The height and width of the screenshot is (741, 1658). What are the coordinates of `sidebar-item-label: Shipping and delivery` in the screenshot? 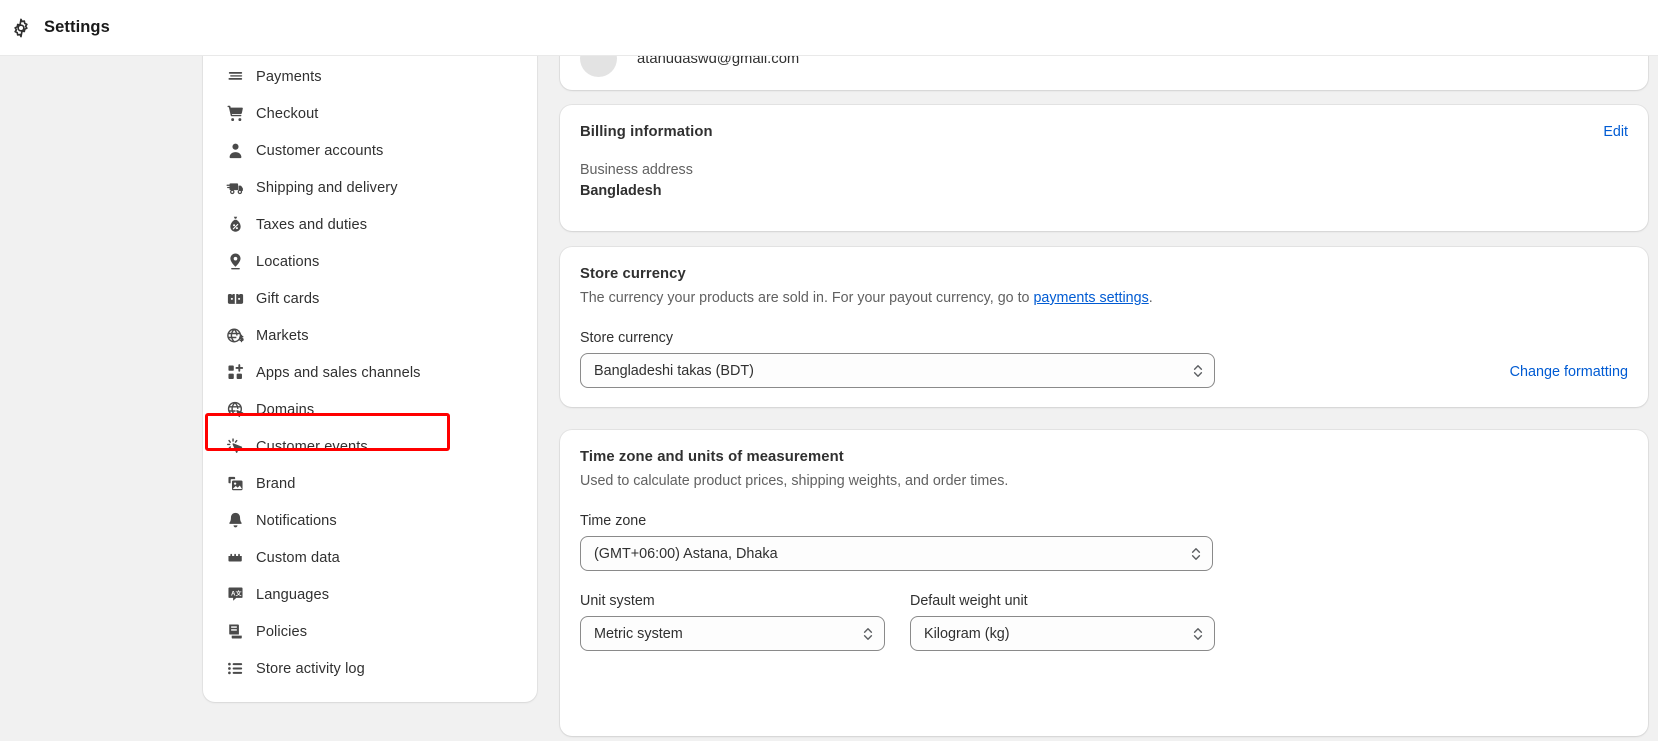 It's located at (327, 187).